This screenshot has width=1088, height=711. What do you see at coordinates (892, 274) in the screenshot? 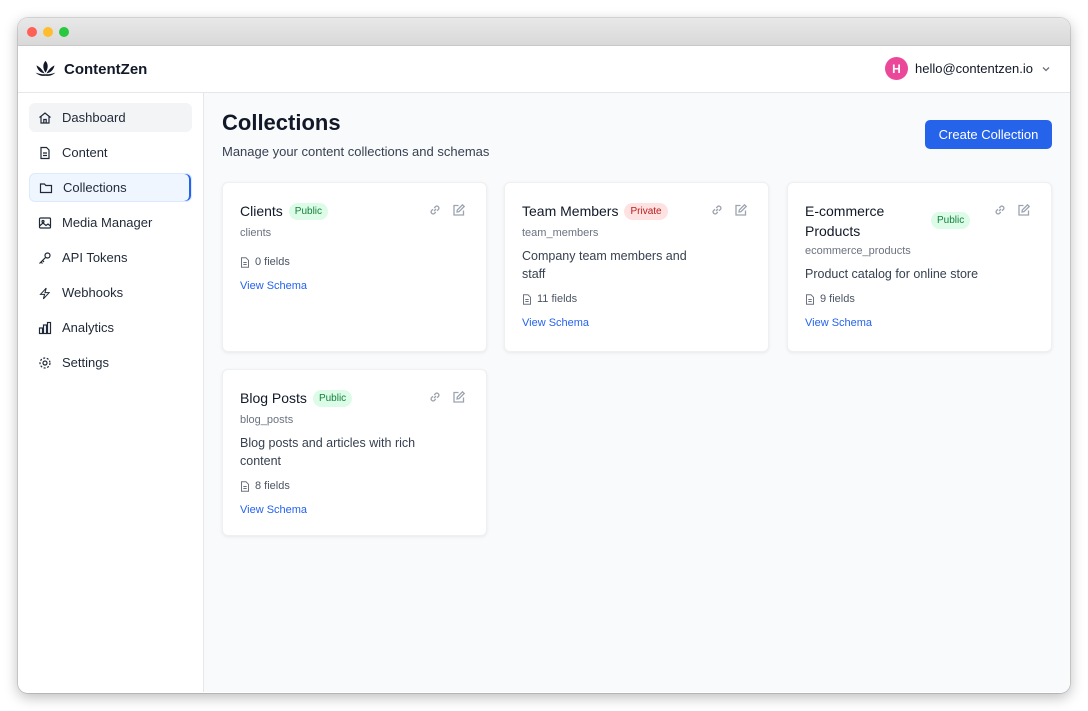
I see `collection-description: Product catalog for online store` at bounding box center [892, 274].